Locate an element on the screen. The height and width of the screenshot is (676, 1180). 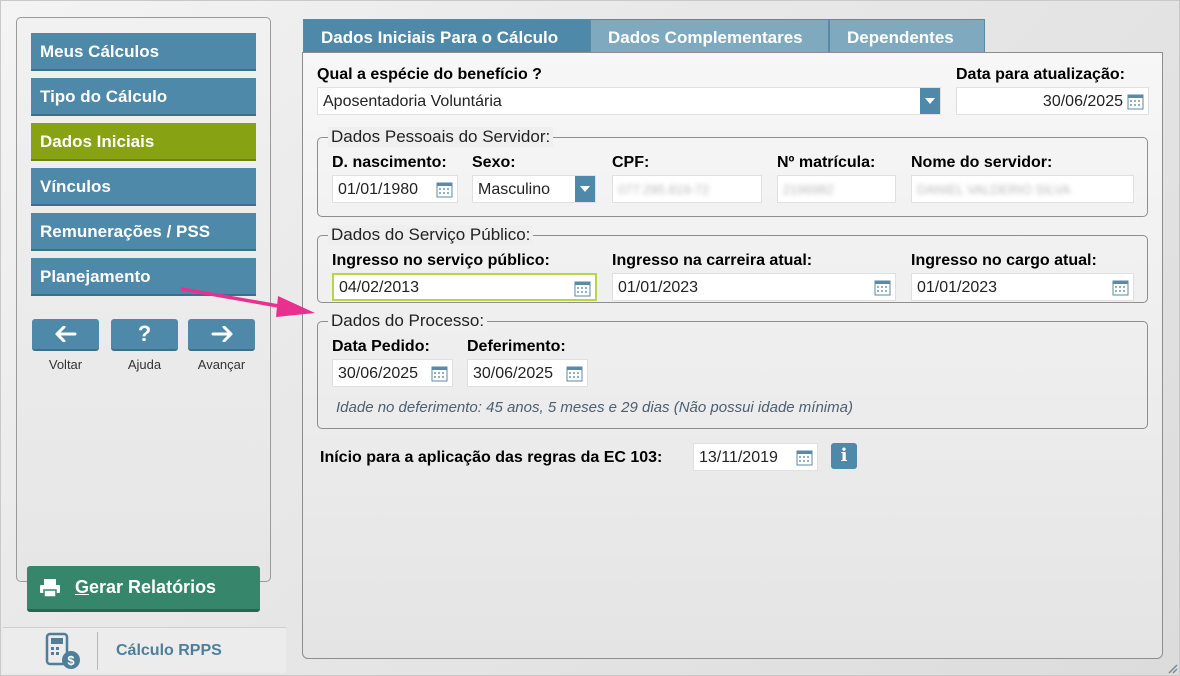
sex-value: Masculino is located at coordinates (514, 189).